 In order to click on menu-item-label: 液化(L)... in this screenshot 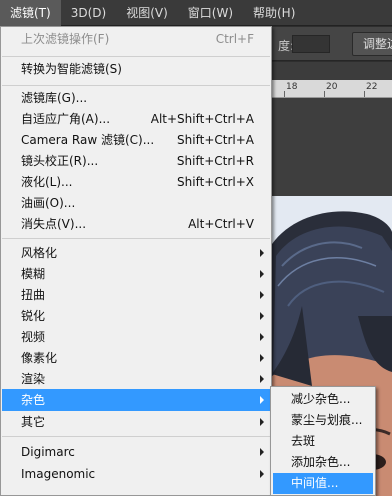, I will do `click(47, 182)`.